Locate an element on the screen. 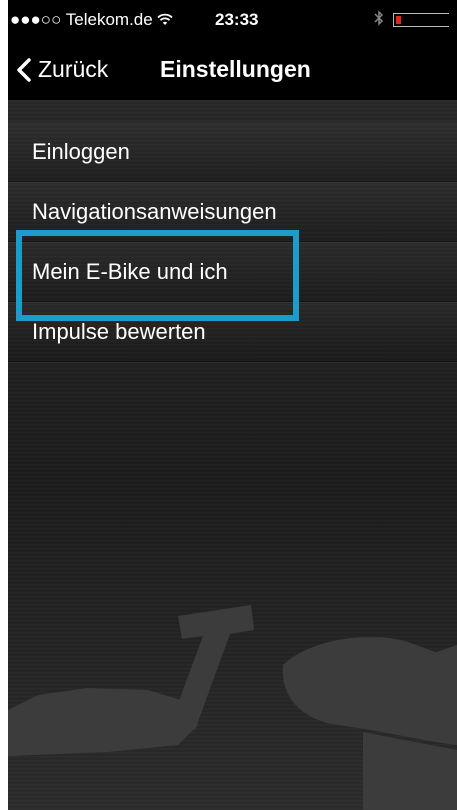 This screenshot has height=810, width=457. menu-item-label: Mein E-Bike und ich is located at coordinates (130, 271).